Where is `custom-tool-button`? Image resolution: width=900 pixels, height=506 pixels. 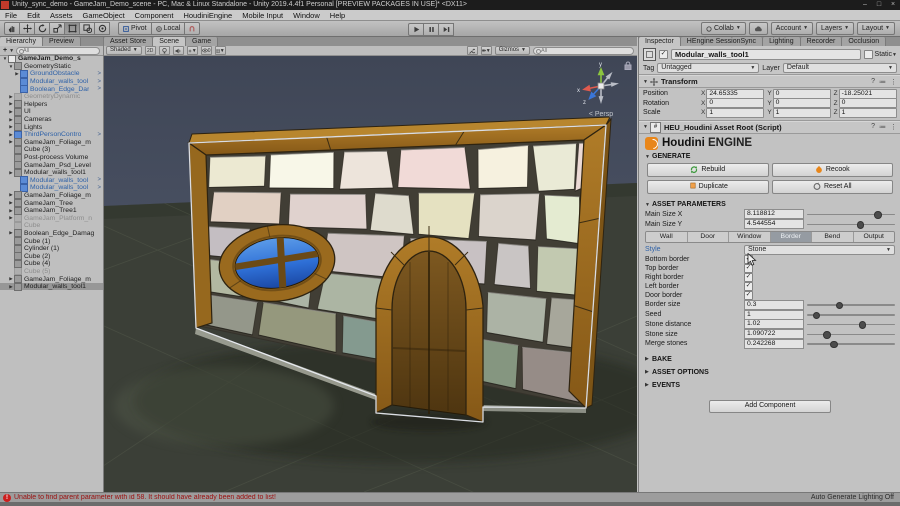
custom-tool-button is located at coordinates (102, 28).